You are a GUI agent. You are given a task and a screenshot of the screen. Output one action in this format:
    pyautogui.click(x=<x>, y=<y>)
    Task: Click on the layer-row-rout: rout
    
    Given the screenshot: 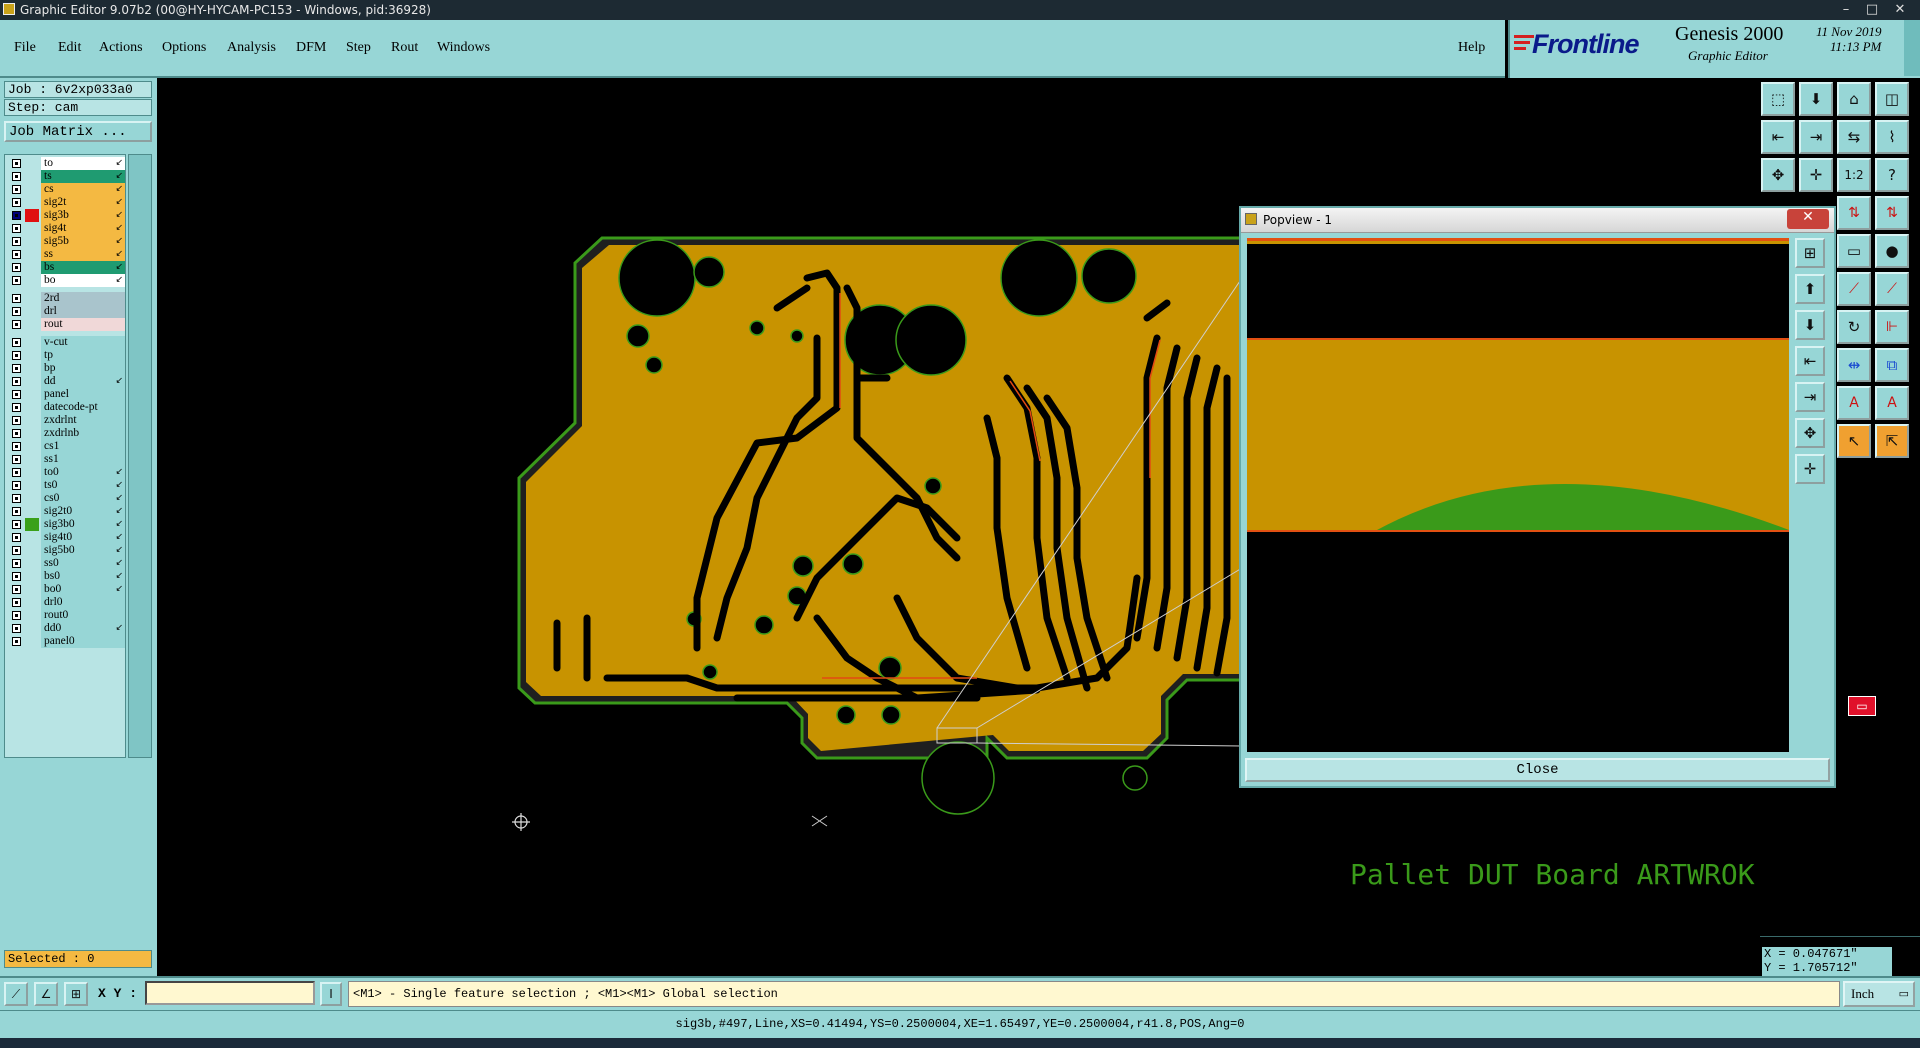 What is the action you would take?
    pyautogui.click(x=66, y=325)
    